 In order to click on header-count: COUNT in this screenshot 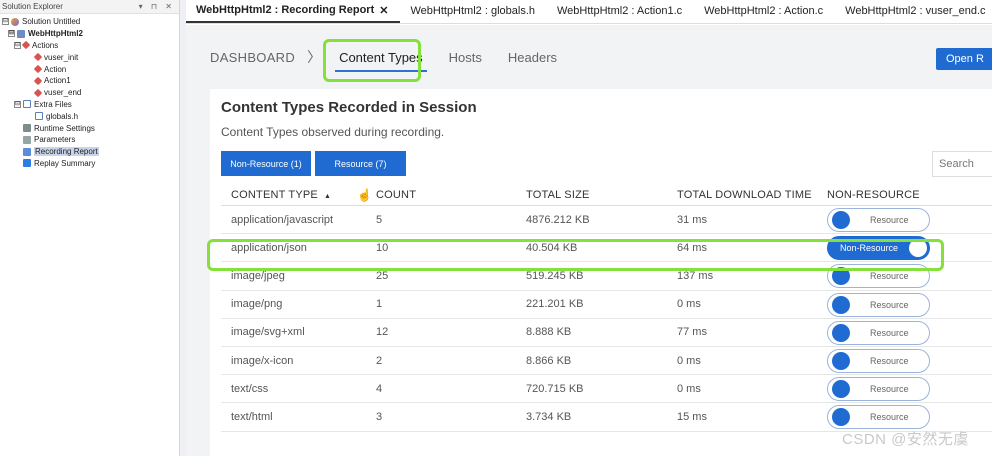, I will do `click(396, 195)`.